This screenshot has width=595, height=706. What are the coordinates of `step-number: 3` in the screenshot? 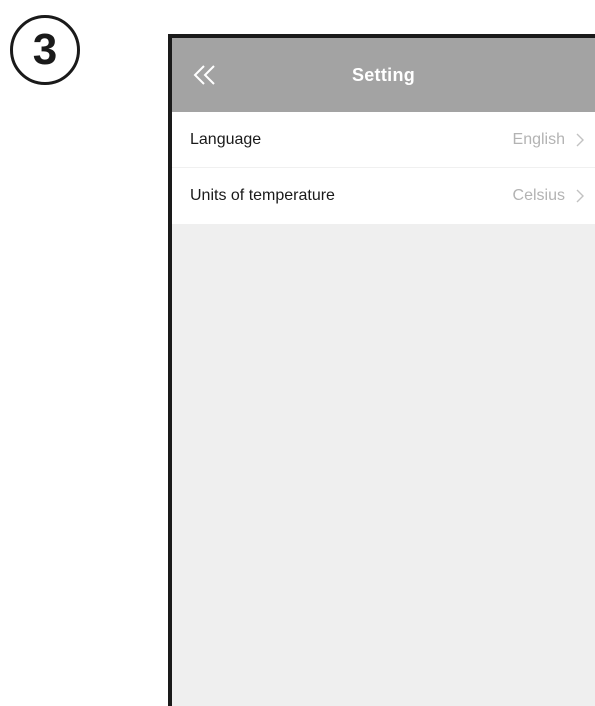 It's located at (45, 49).